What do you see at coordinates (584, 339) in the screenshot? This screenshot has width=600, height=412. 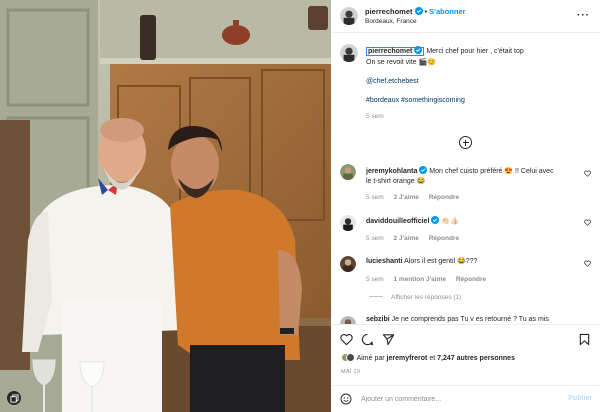 I see `bookmark-icon` at bounding box center [584, 339].